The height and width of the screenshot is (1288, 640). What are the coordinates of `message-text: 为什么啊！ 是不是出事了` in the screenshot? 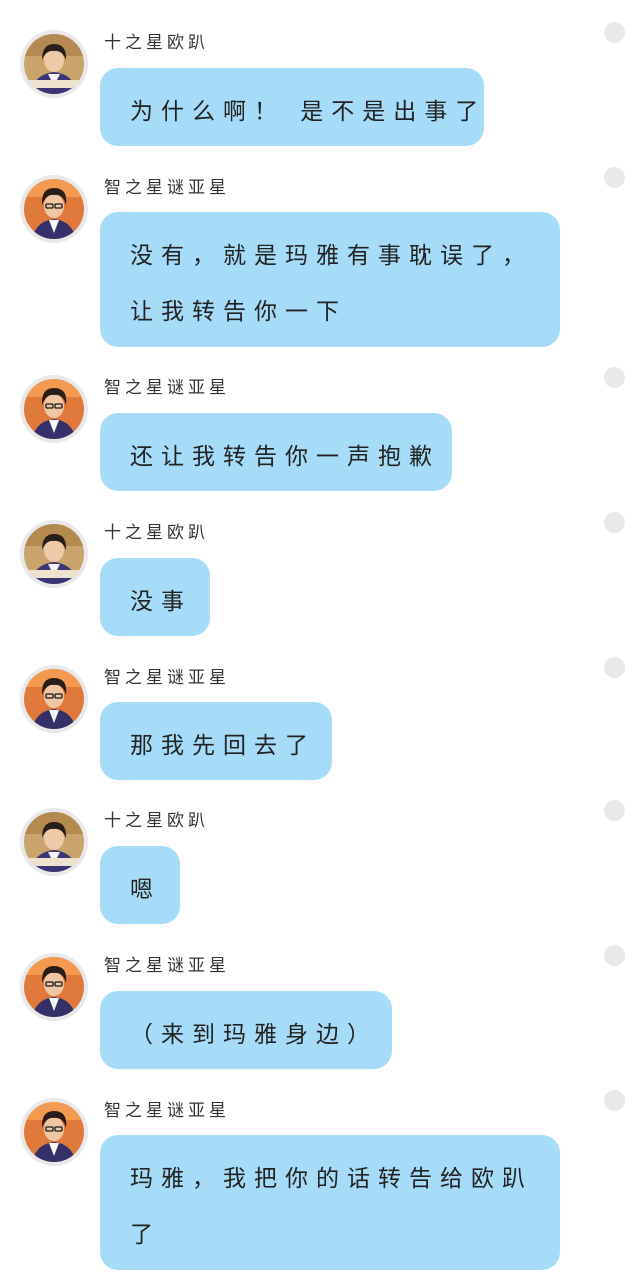 It's located at (308, 112).